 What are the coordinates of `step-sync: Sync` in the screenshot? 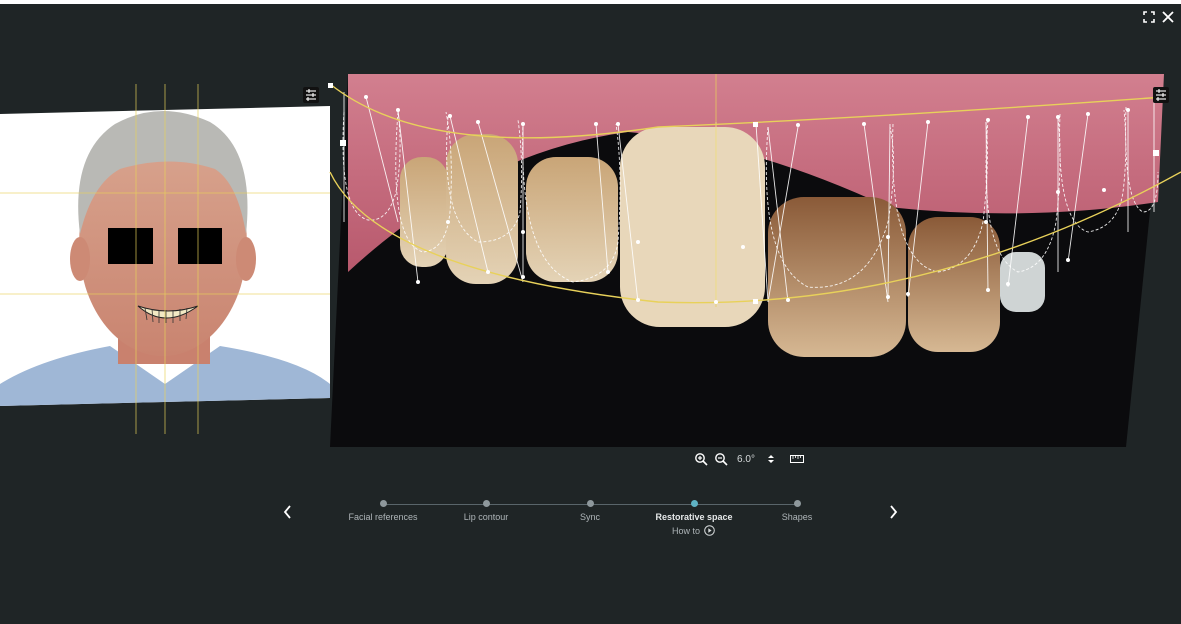 It's located at (590, 511).